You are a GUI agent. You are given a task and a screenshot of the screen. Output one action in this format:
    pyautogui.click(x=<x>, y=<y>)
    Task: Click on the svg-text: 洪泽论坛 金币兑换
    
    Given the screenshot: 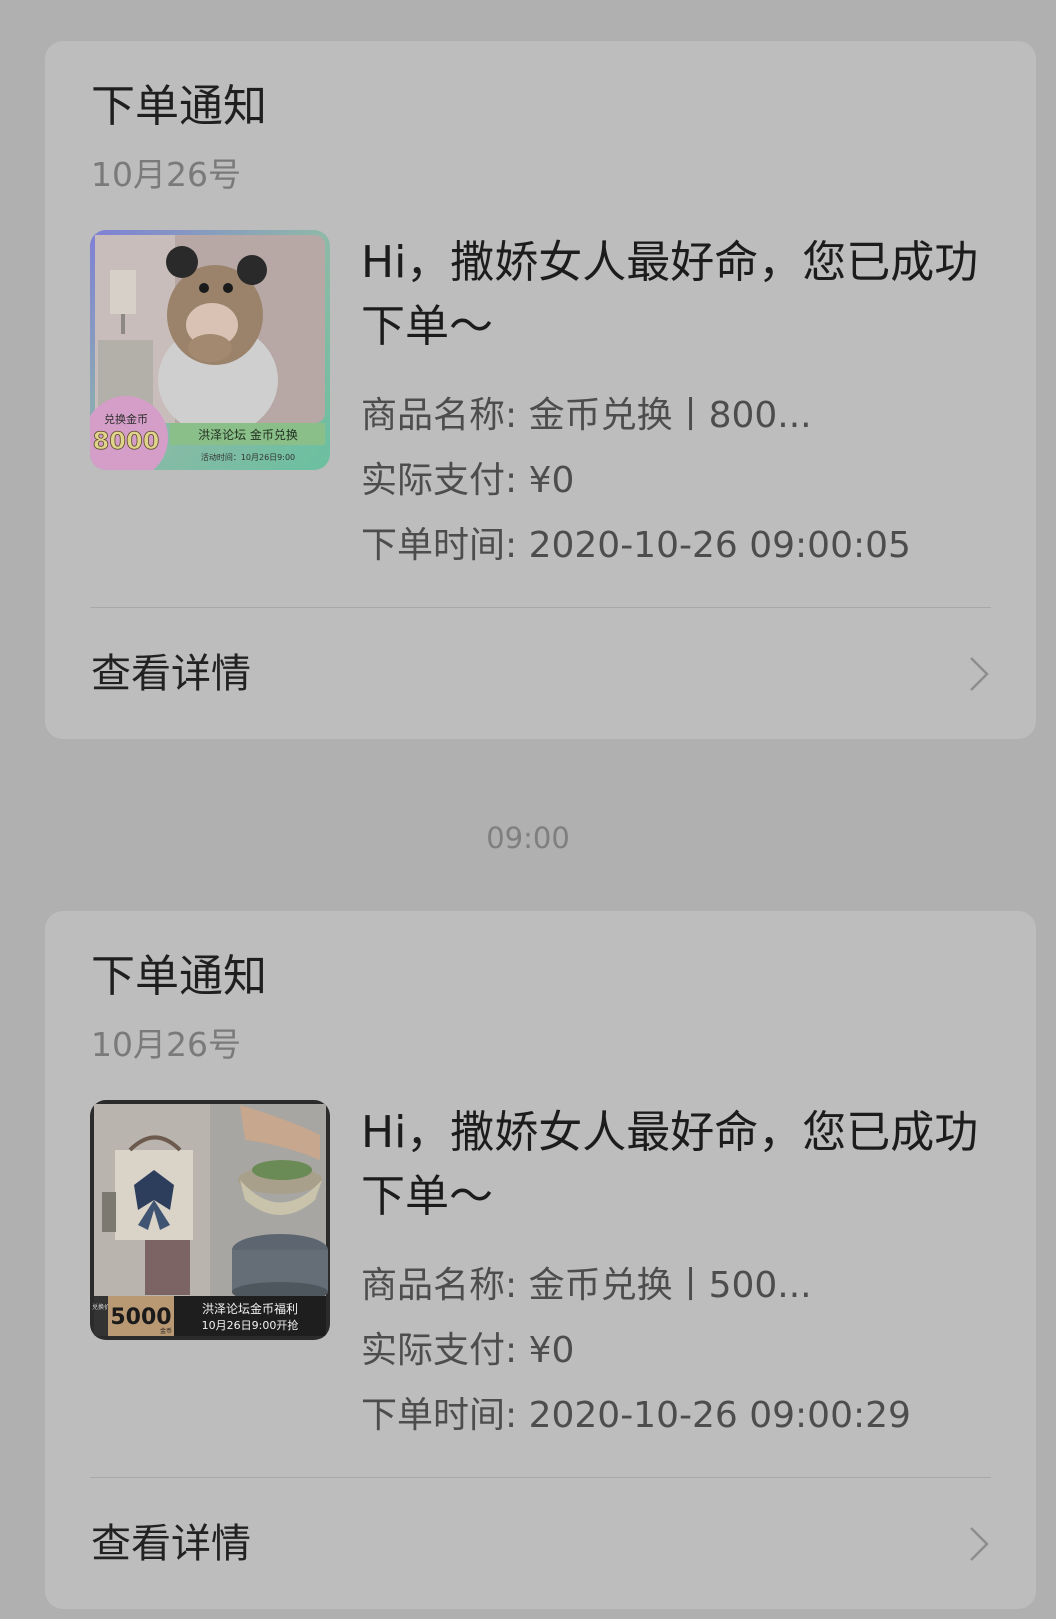 What is the action you would take?
    pyautogui.click(x=248, y=434)
    